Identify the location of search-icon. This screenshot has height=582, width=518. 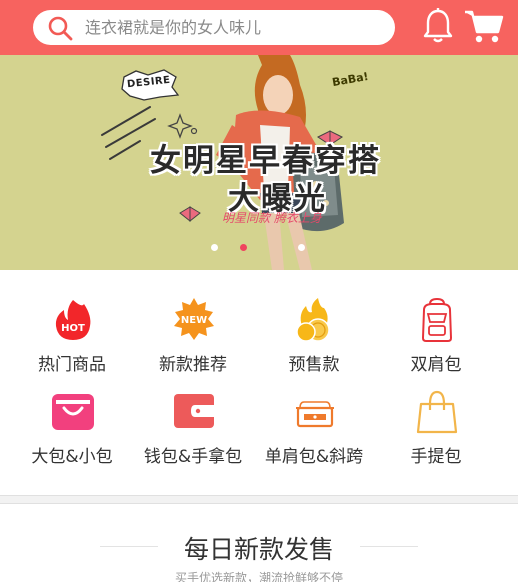
(60, 28).